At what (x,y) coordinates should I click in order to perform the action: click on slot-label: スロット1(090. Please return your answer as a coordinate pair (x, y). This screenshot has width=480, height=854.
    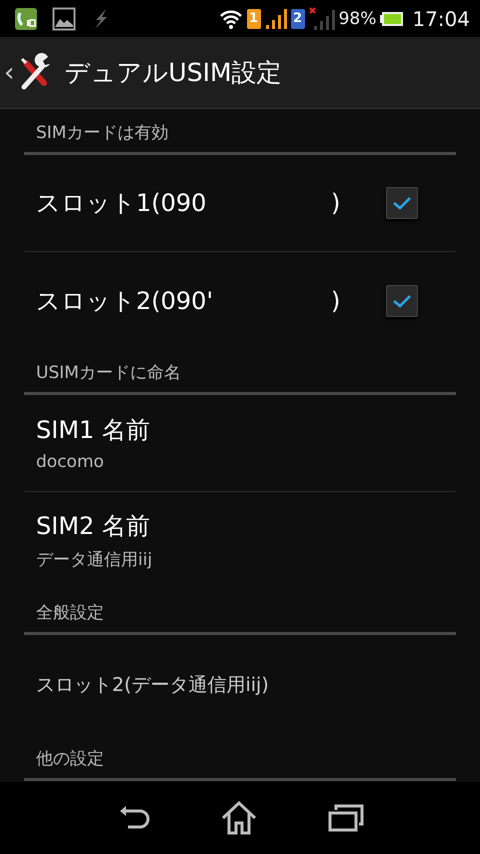
    Looking at the image, I should click on (183, 203).